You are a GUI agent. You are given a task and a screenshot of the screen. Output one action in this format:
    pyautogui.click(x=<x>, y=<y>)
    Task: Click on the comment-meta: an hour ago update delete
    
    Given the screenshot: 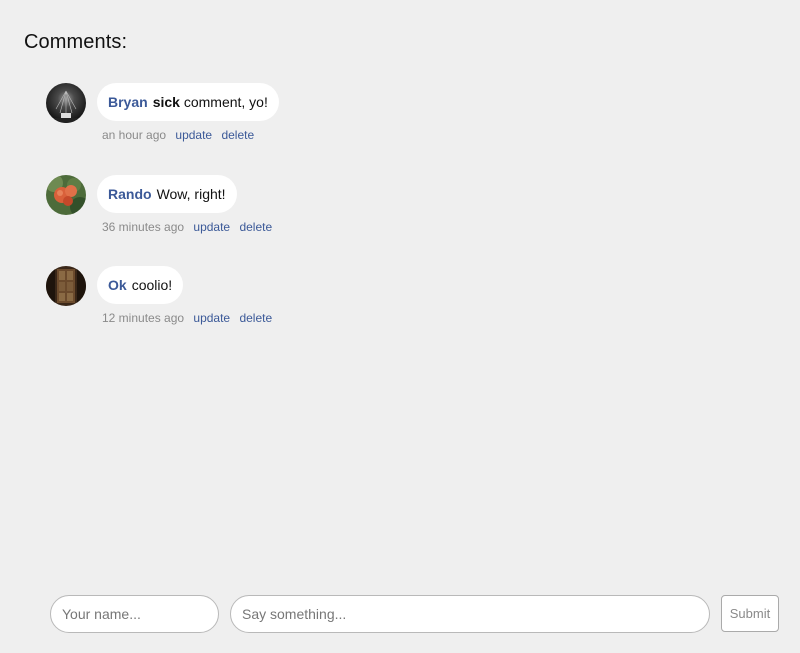 What is the action you would take?
    pyautogui.click(x=178, y=135)
    